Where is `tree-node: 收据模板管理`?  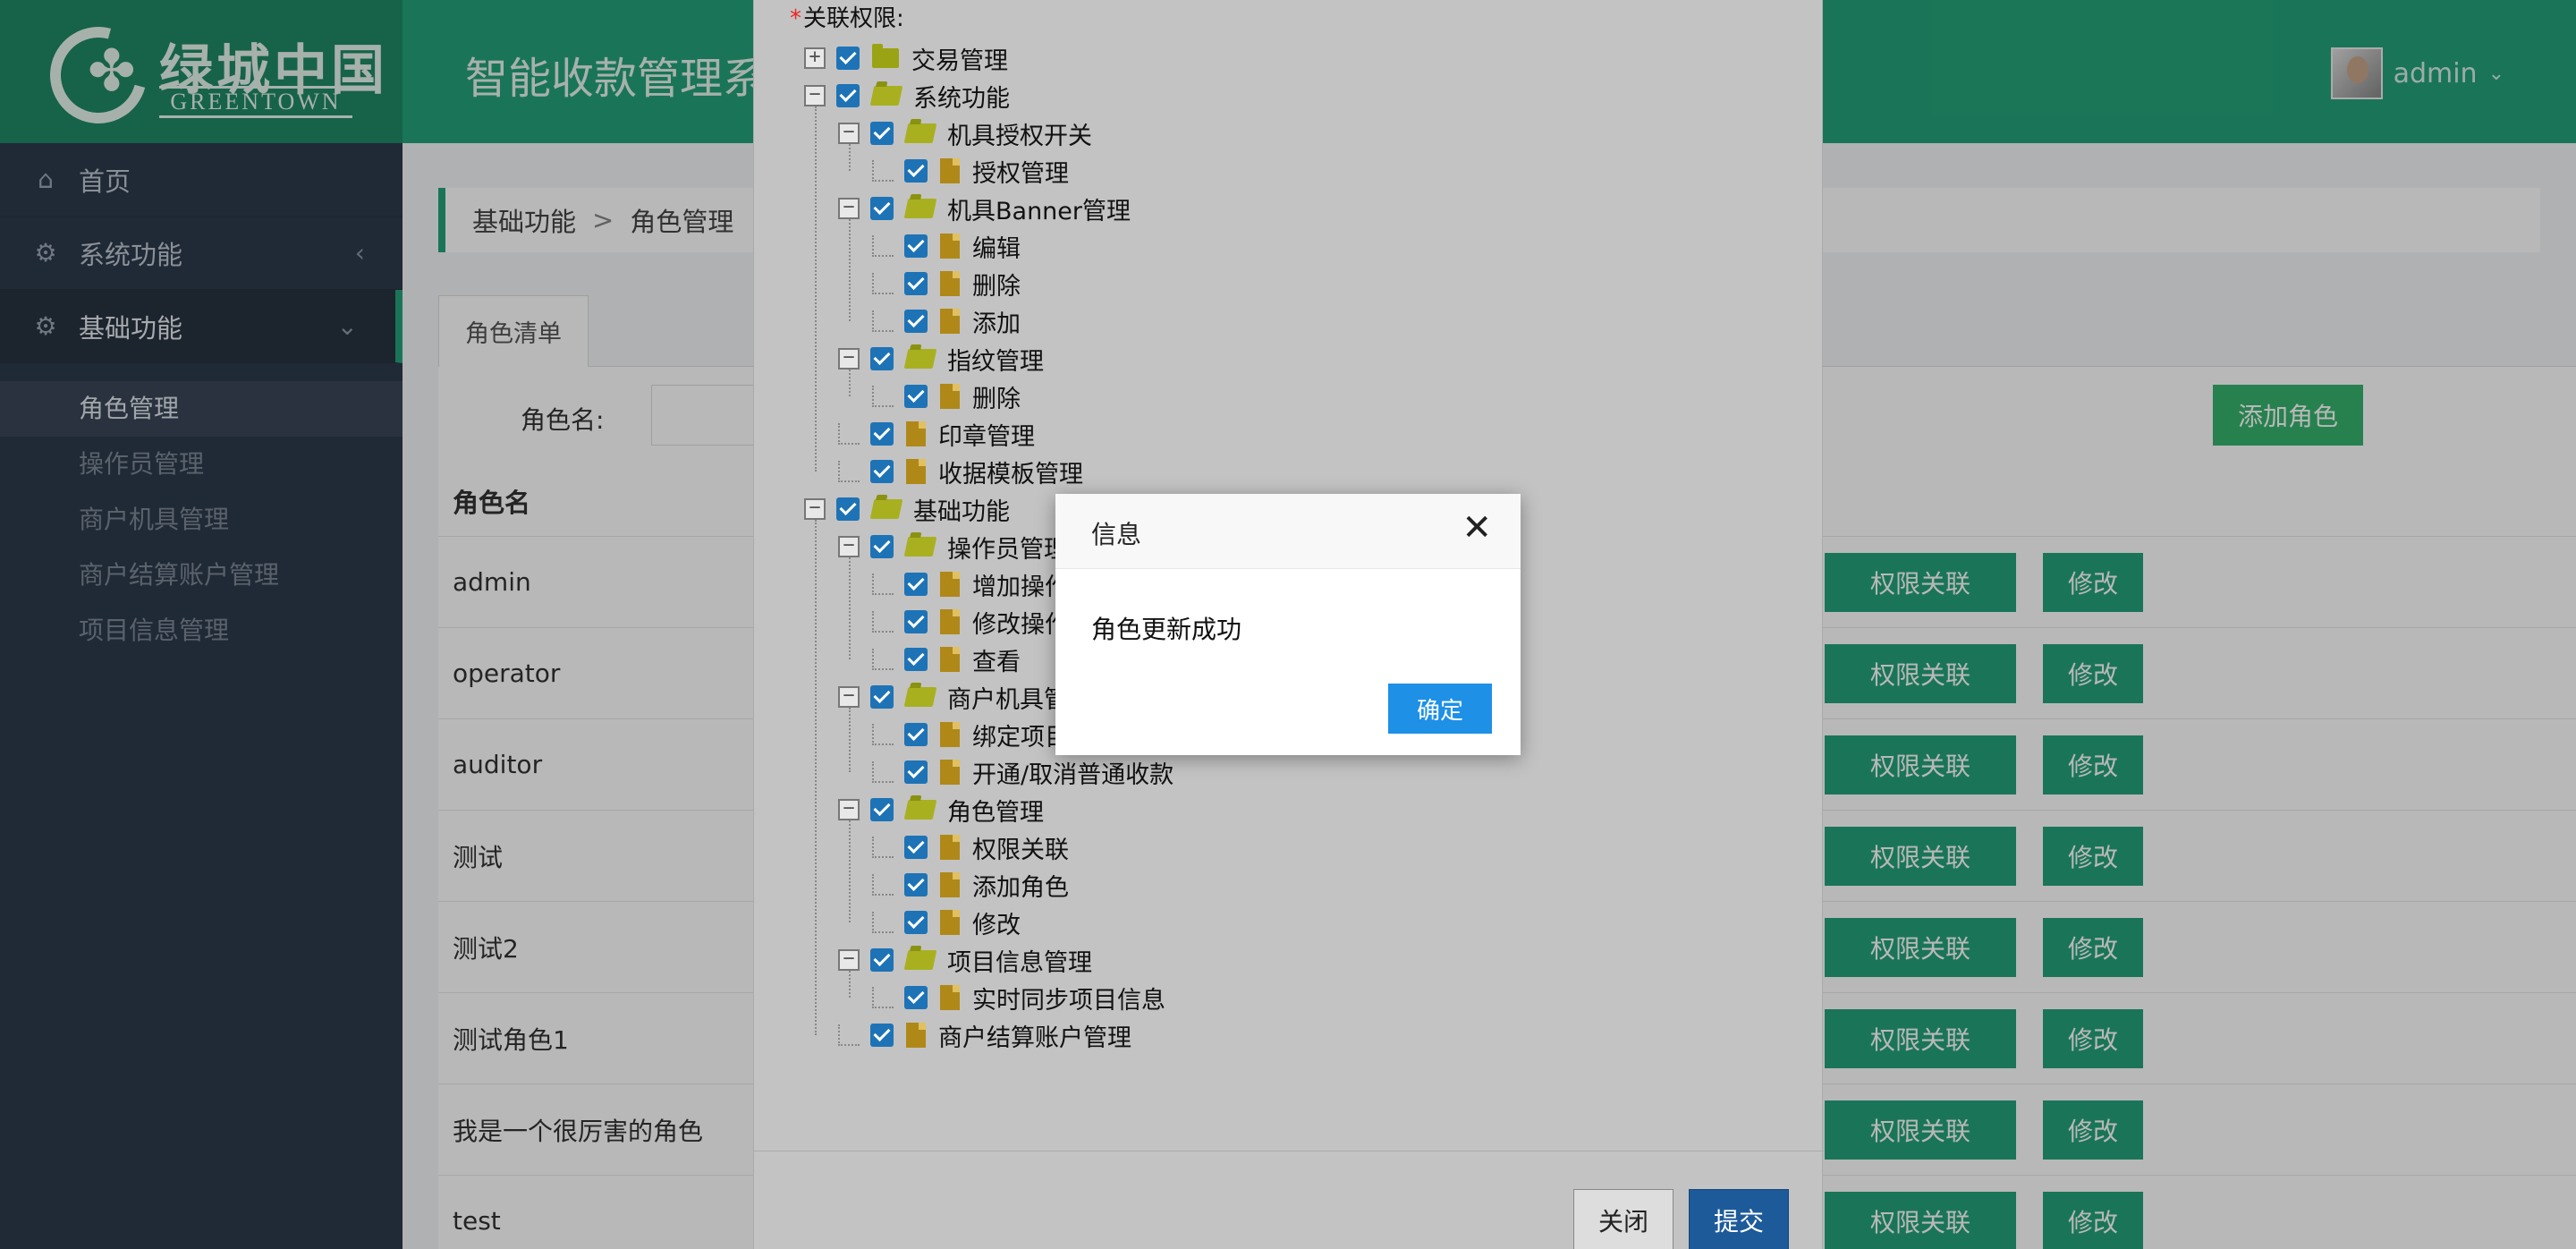 tree-node: 收据模板管理 is located at coordinates (960, 471).